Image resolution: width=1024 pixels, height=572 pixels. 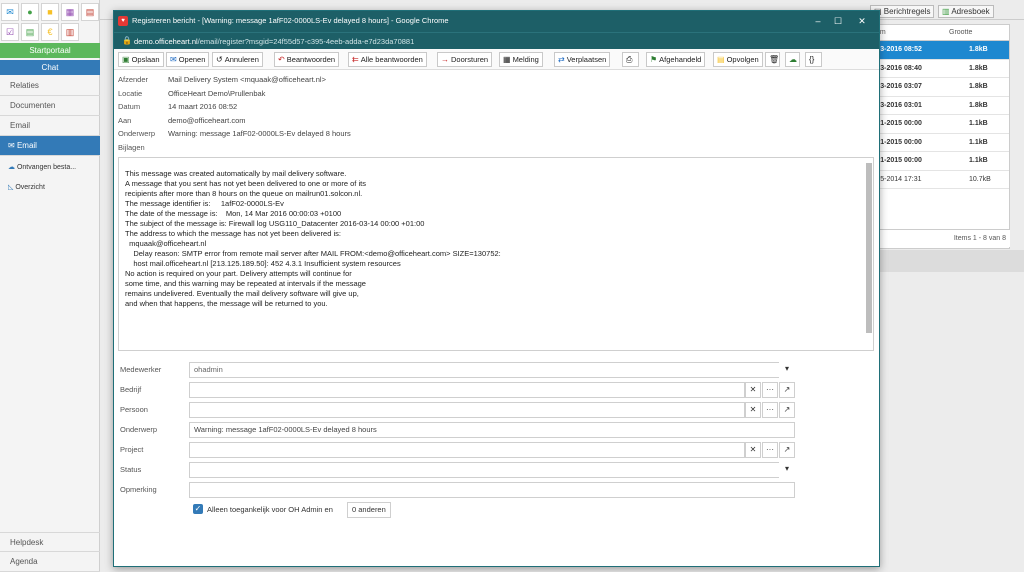 What do you see at coordinates (940, 69) in the screenshot?
I see `table-row: -03-2016 08:40 1.8kB` at bounding box center [940, 69].